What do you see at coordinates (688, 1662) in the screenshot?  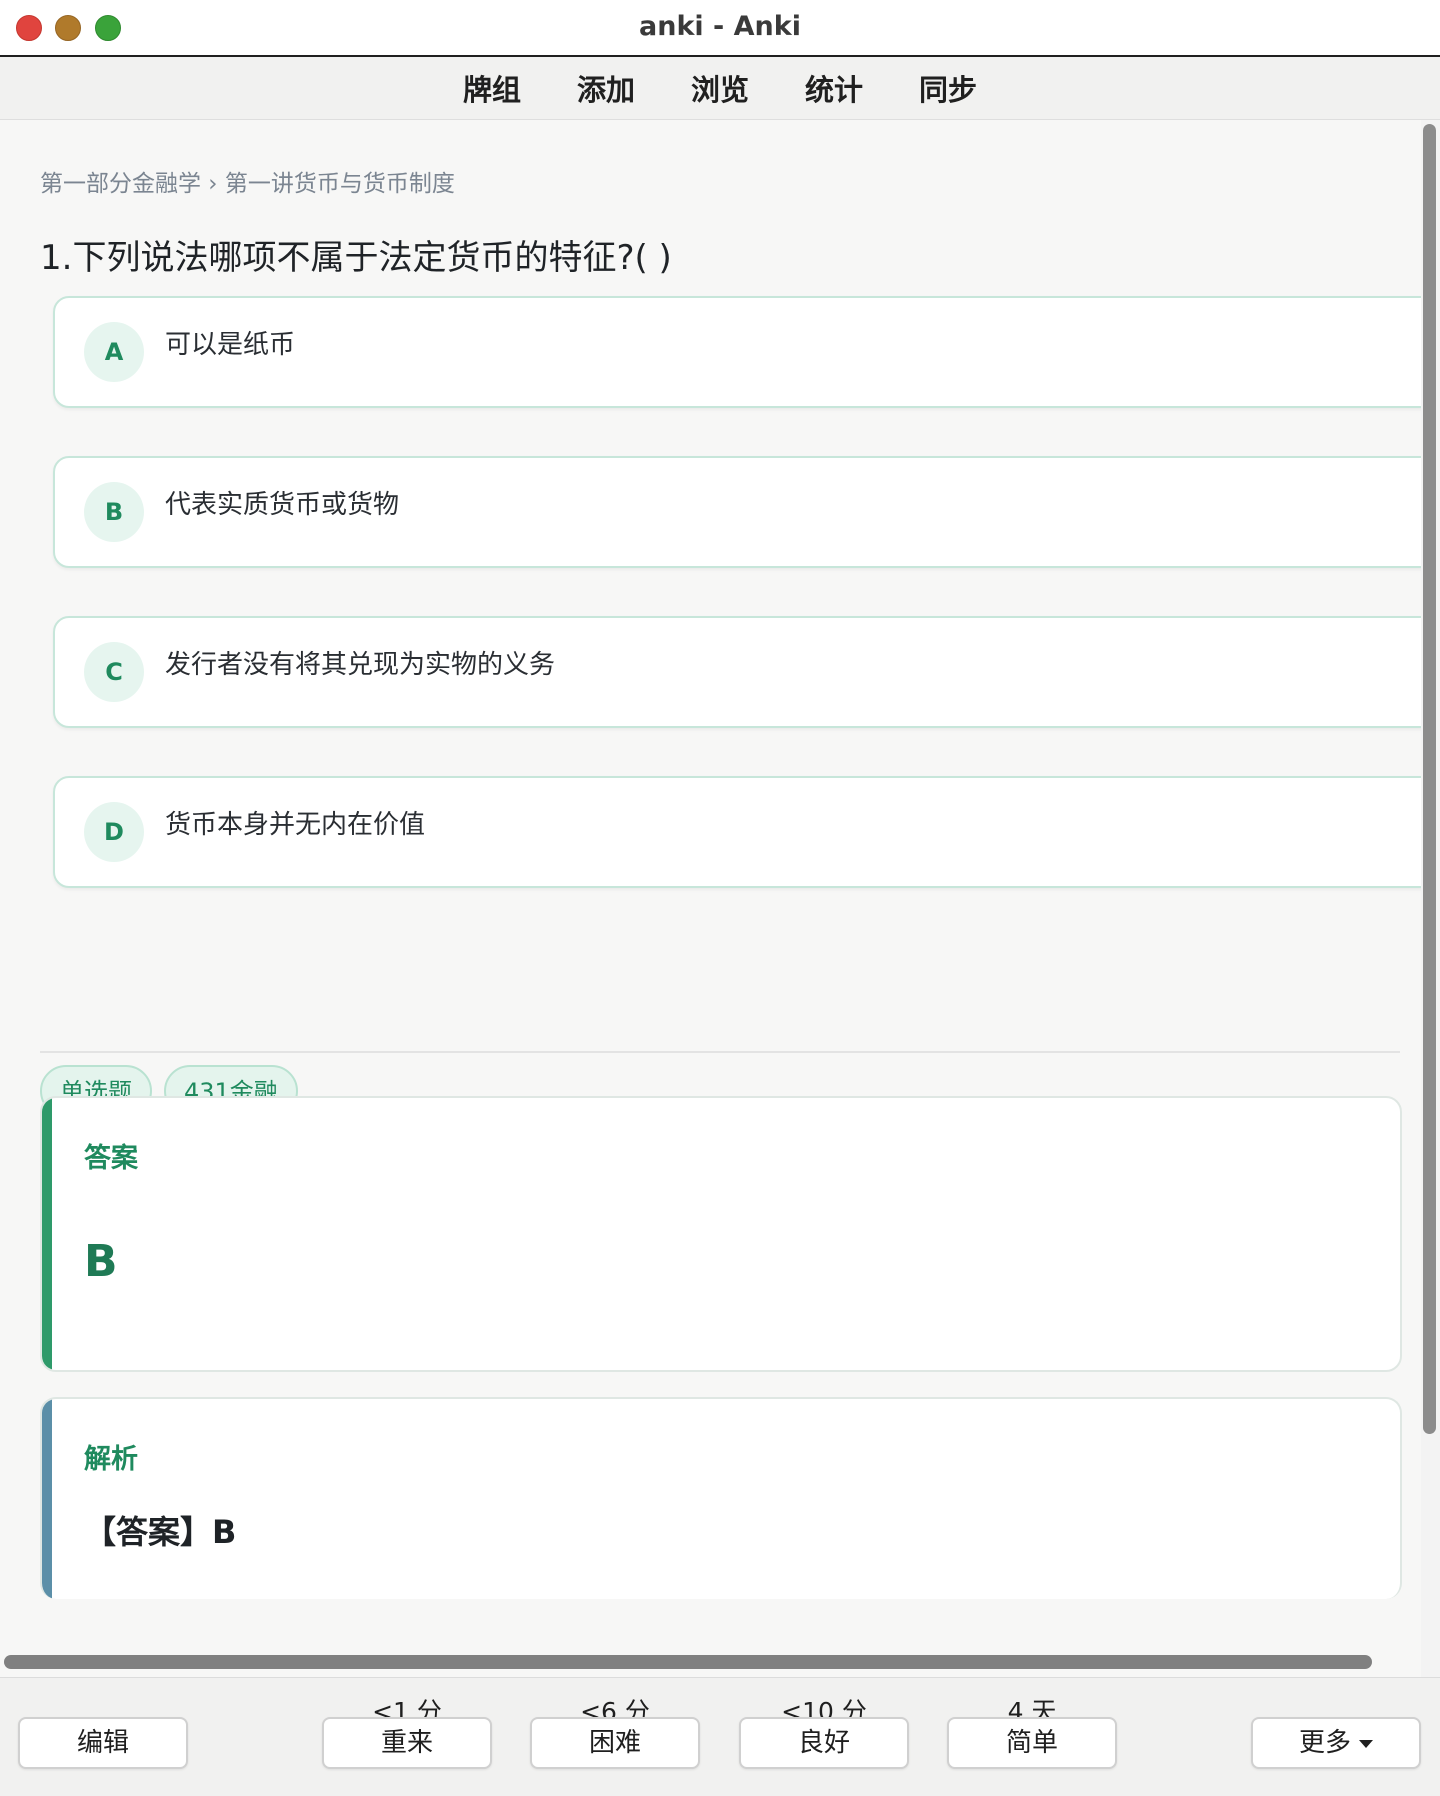 I see `horizontal-scrollbar-thumb` at bounding box center [688, 1662].